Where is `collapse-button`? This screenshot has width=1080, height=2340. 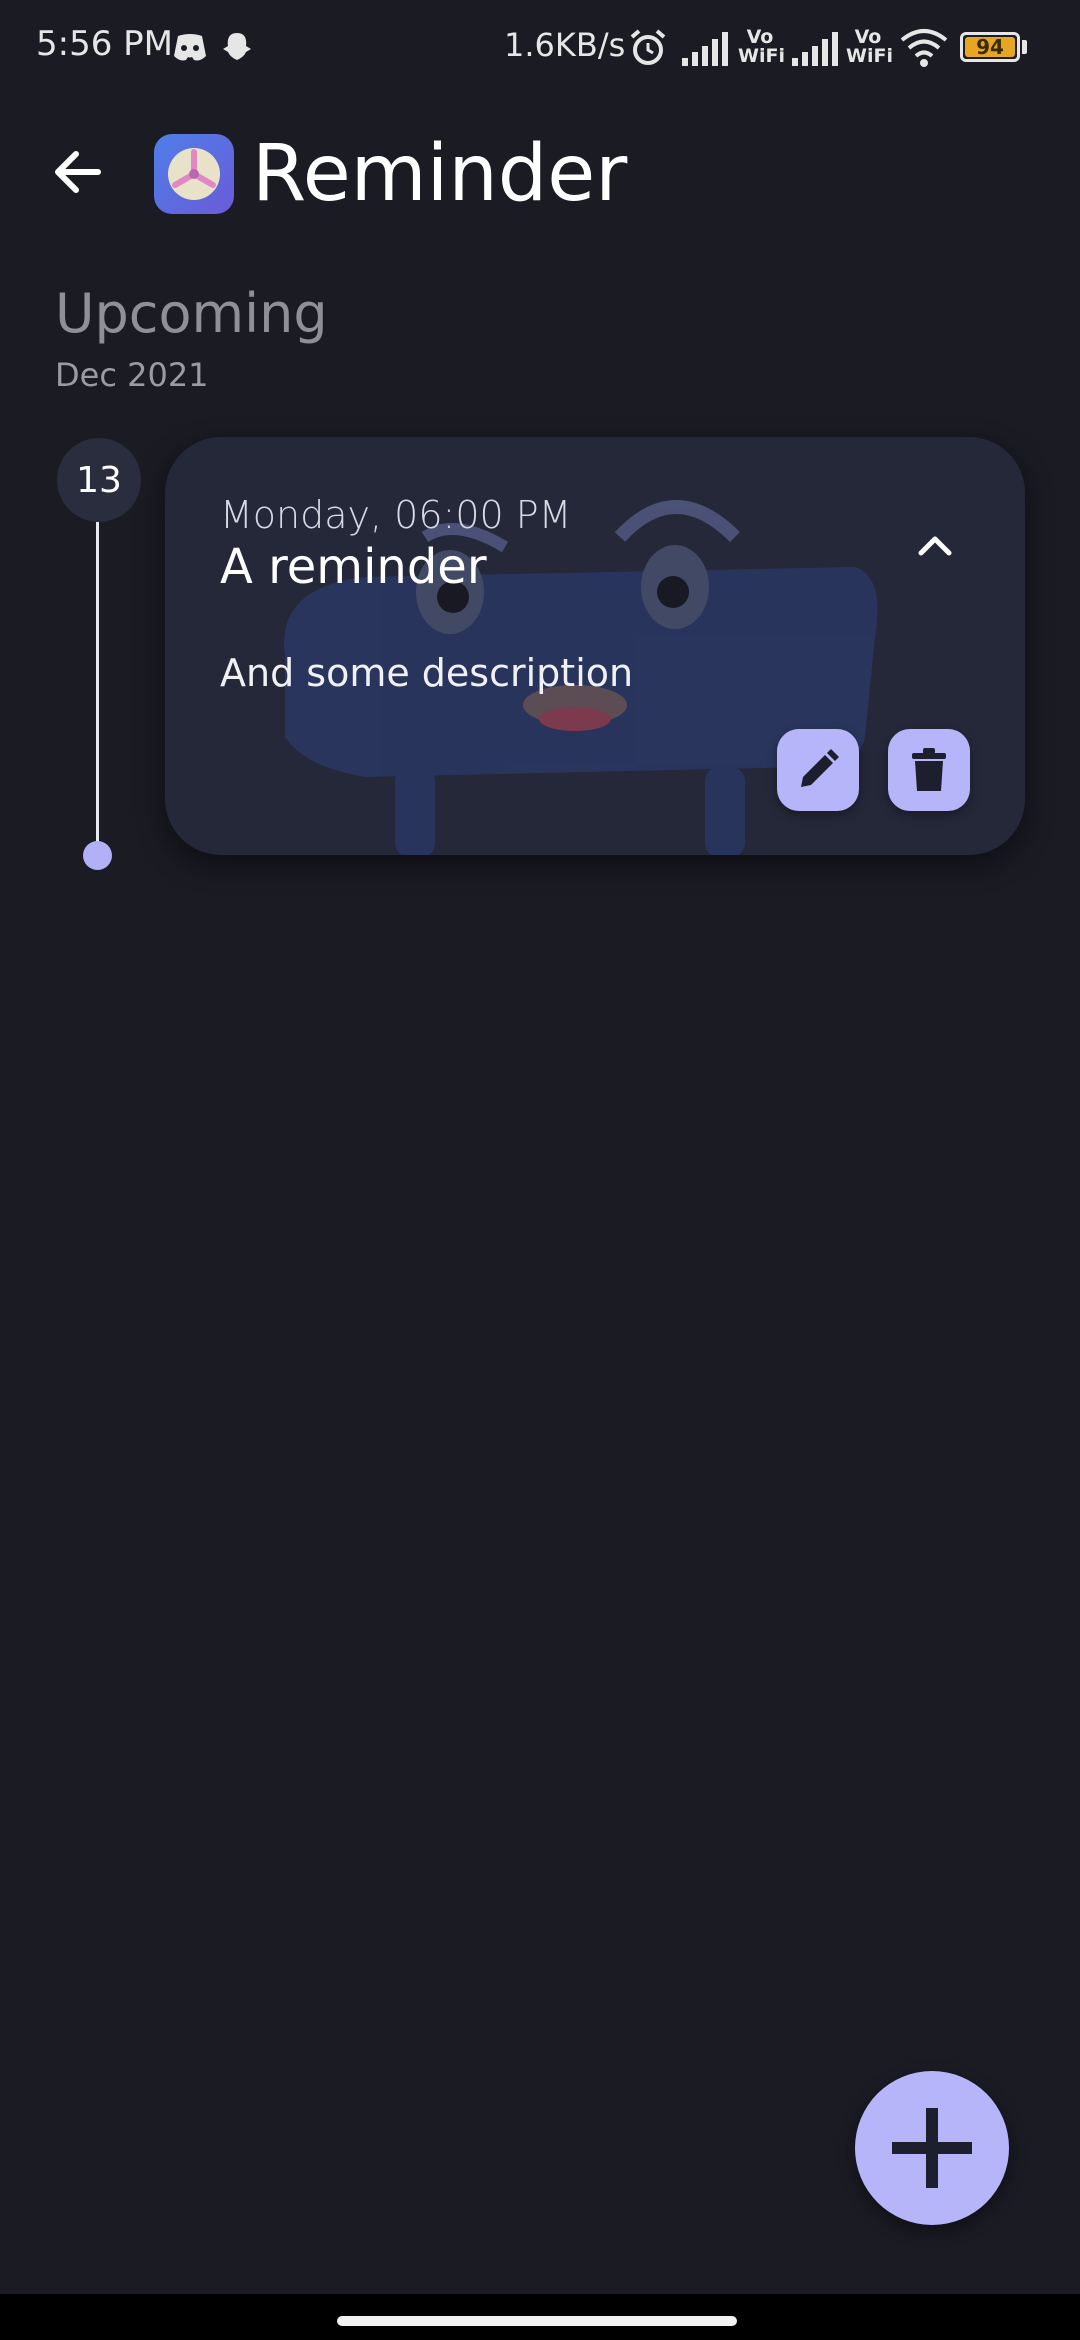
collapse-button is located at coordinates (935, 545).